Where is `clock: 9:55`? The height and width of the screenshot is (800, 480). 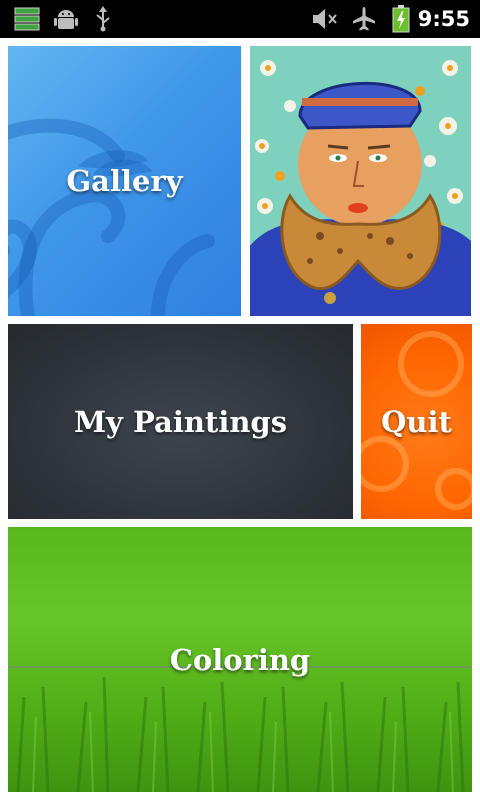 clock: 9:55 is located at coordinates (443, 19).